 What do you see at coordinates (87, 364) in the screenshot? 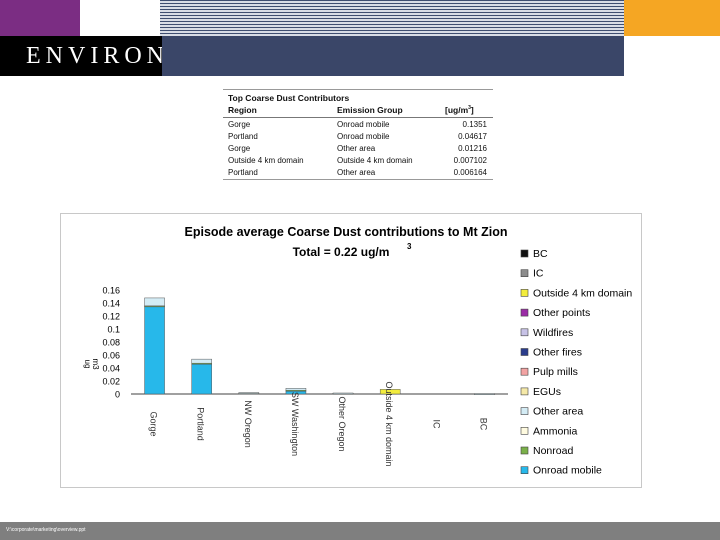
I see `y-axis-label: ug` at bounding box center [87, 364].